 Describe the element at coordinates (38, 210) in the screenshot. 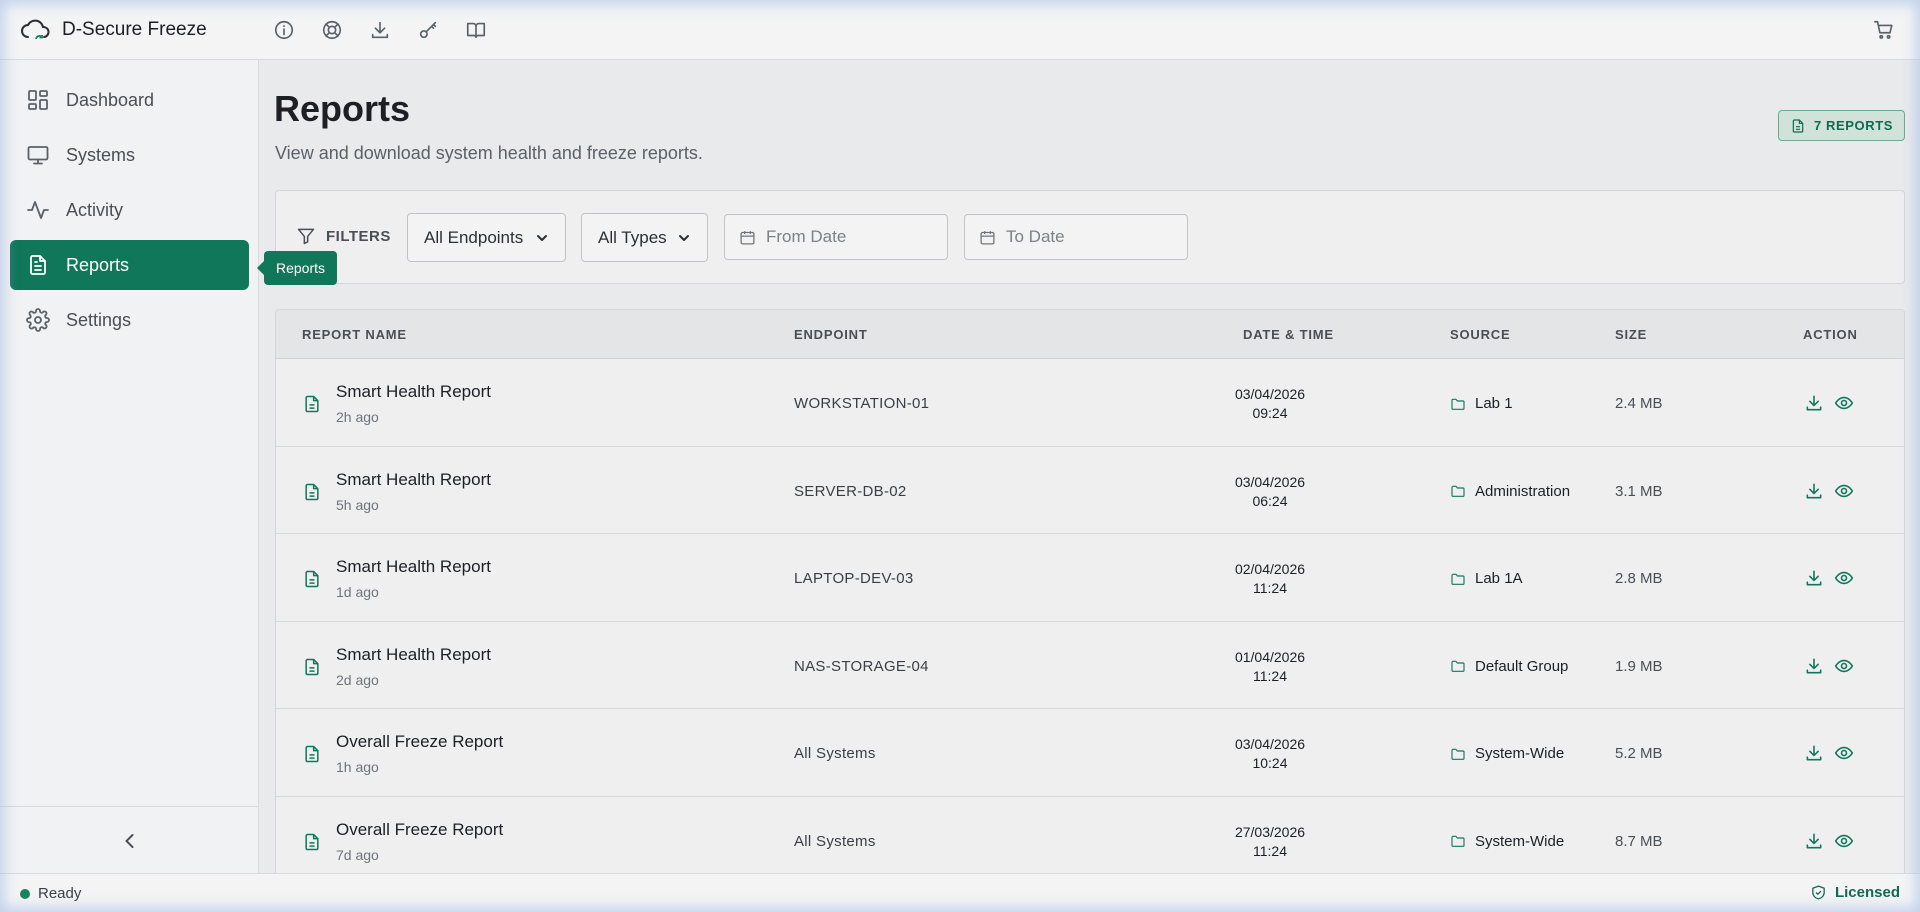

I see `activity-icon` at that location.